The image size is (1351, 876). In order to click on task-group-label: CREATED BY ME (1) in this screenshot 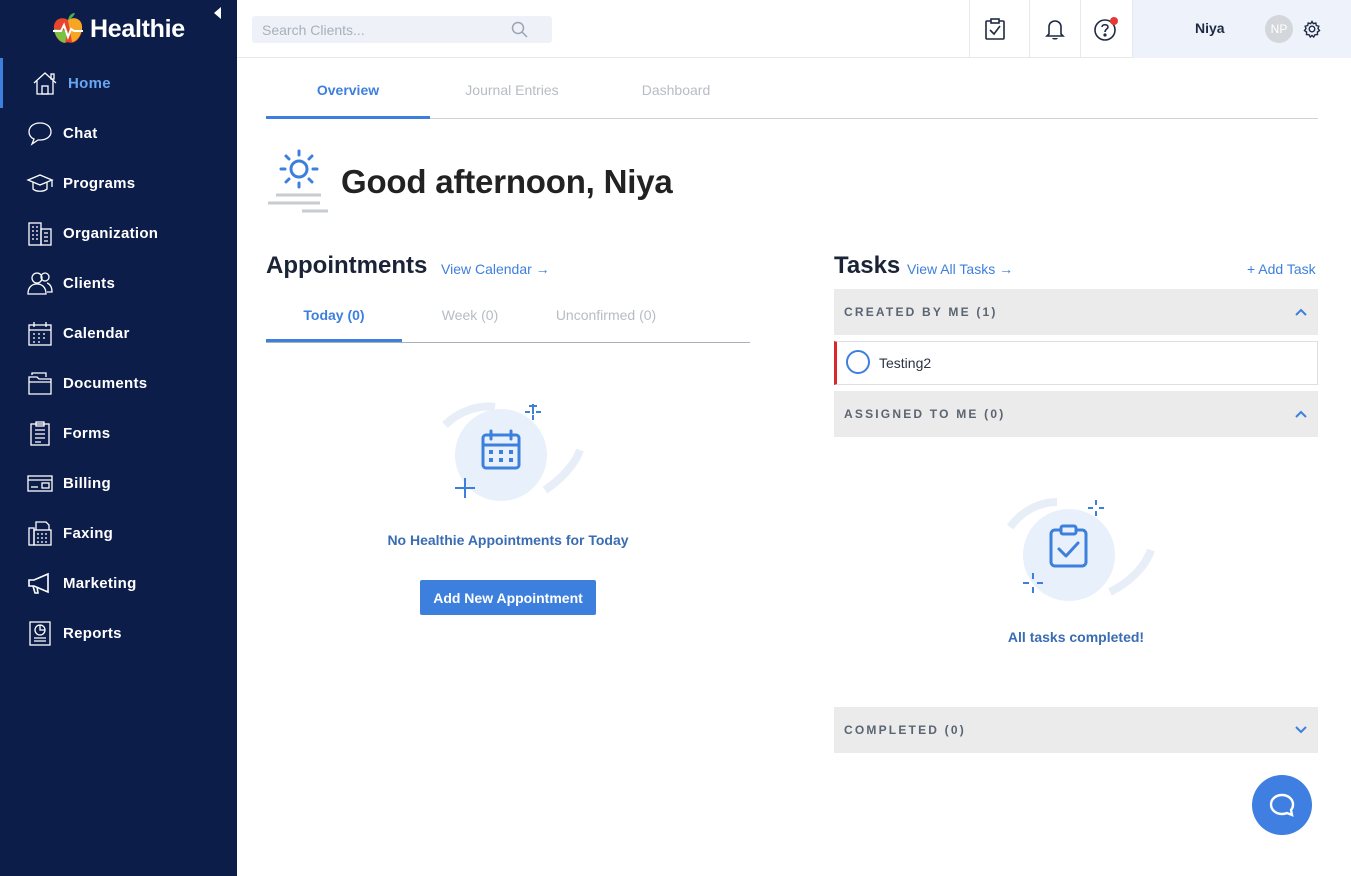, I will do `click(921, 312)`.